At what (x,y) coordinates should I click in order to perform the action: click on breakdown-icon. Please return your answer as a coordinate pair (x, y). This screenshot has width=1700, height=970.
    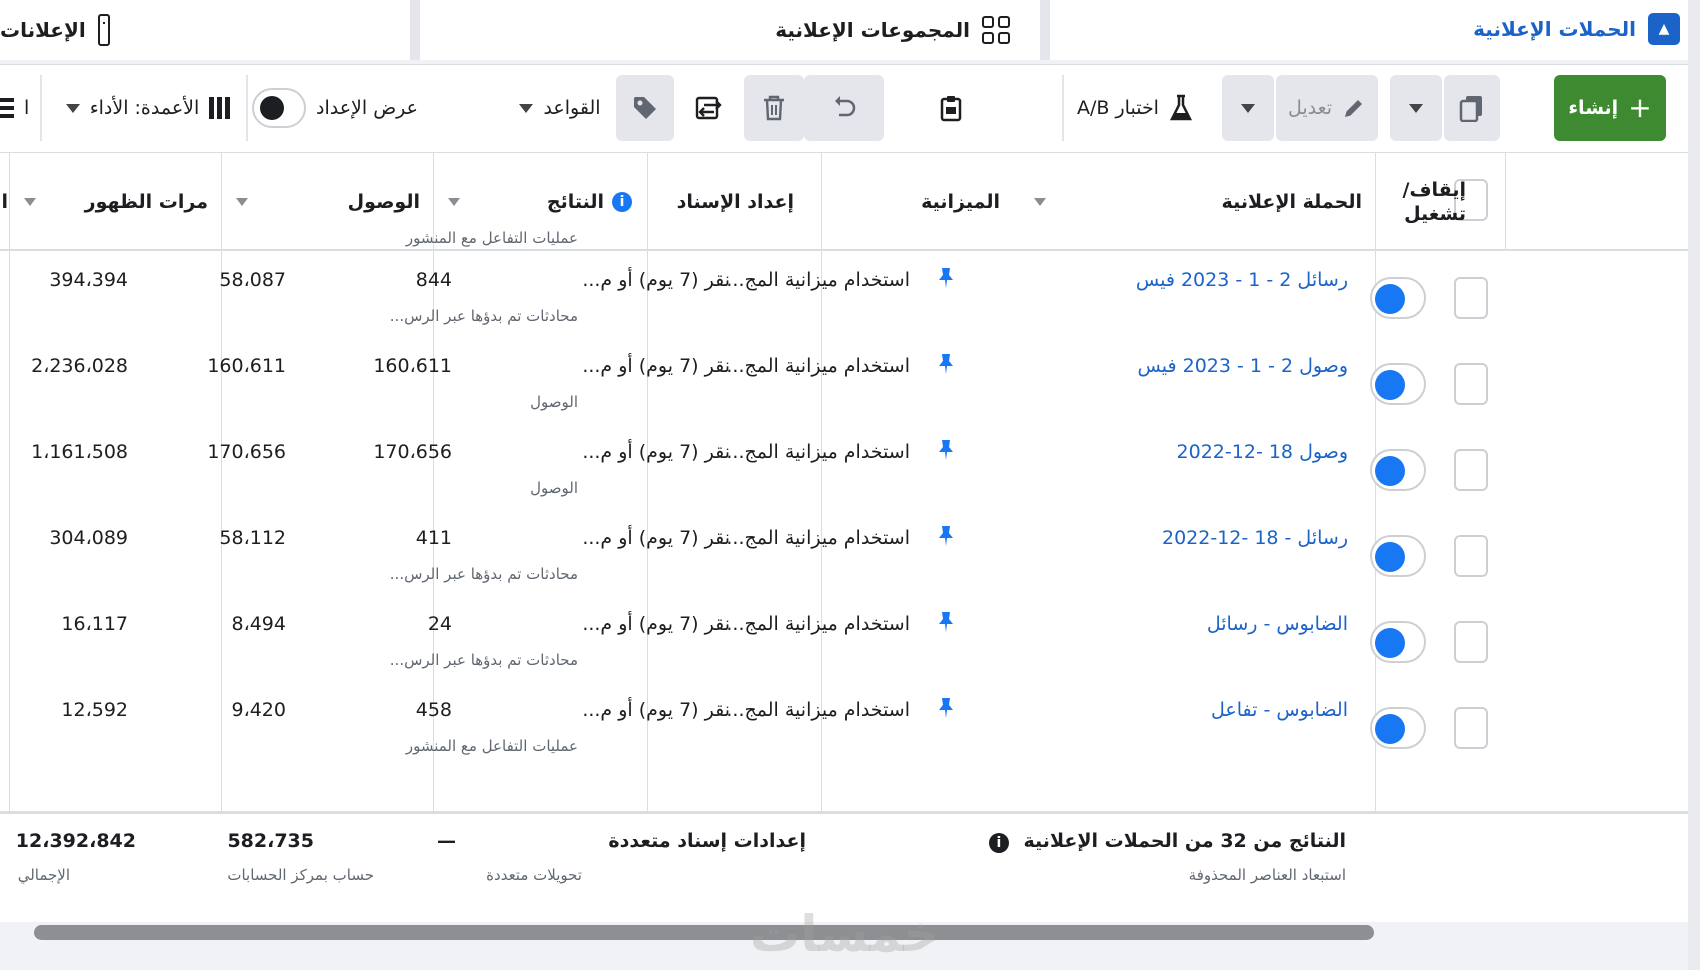
    Looking at the image, I should click on (7, 108).